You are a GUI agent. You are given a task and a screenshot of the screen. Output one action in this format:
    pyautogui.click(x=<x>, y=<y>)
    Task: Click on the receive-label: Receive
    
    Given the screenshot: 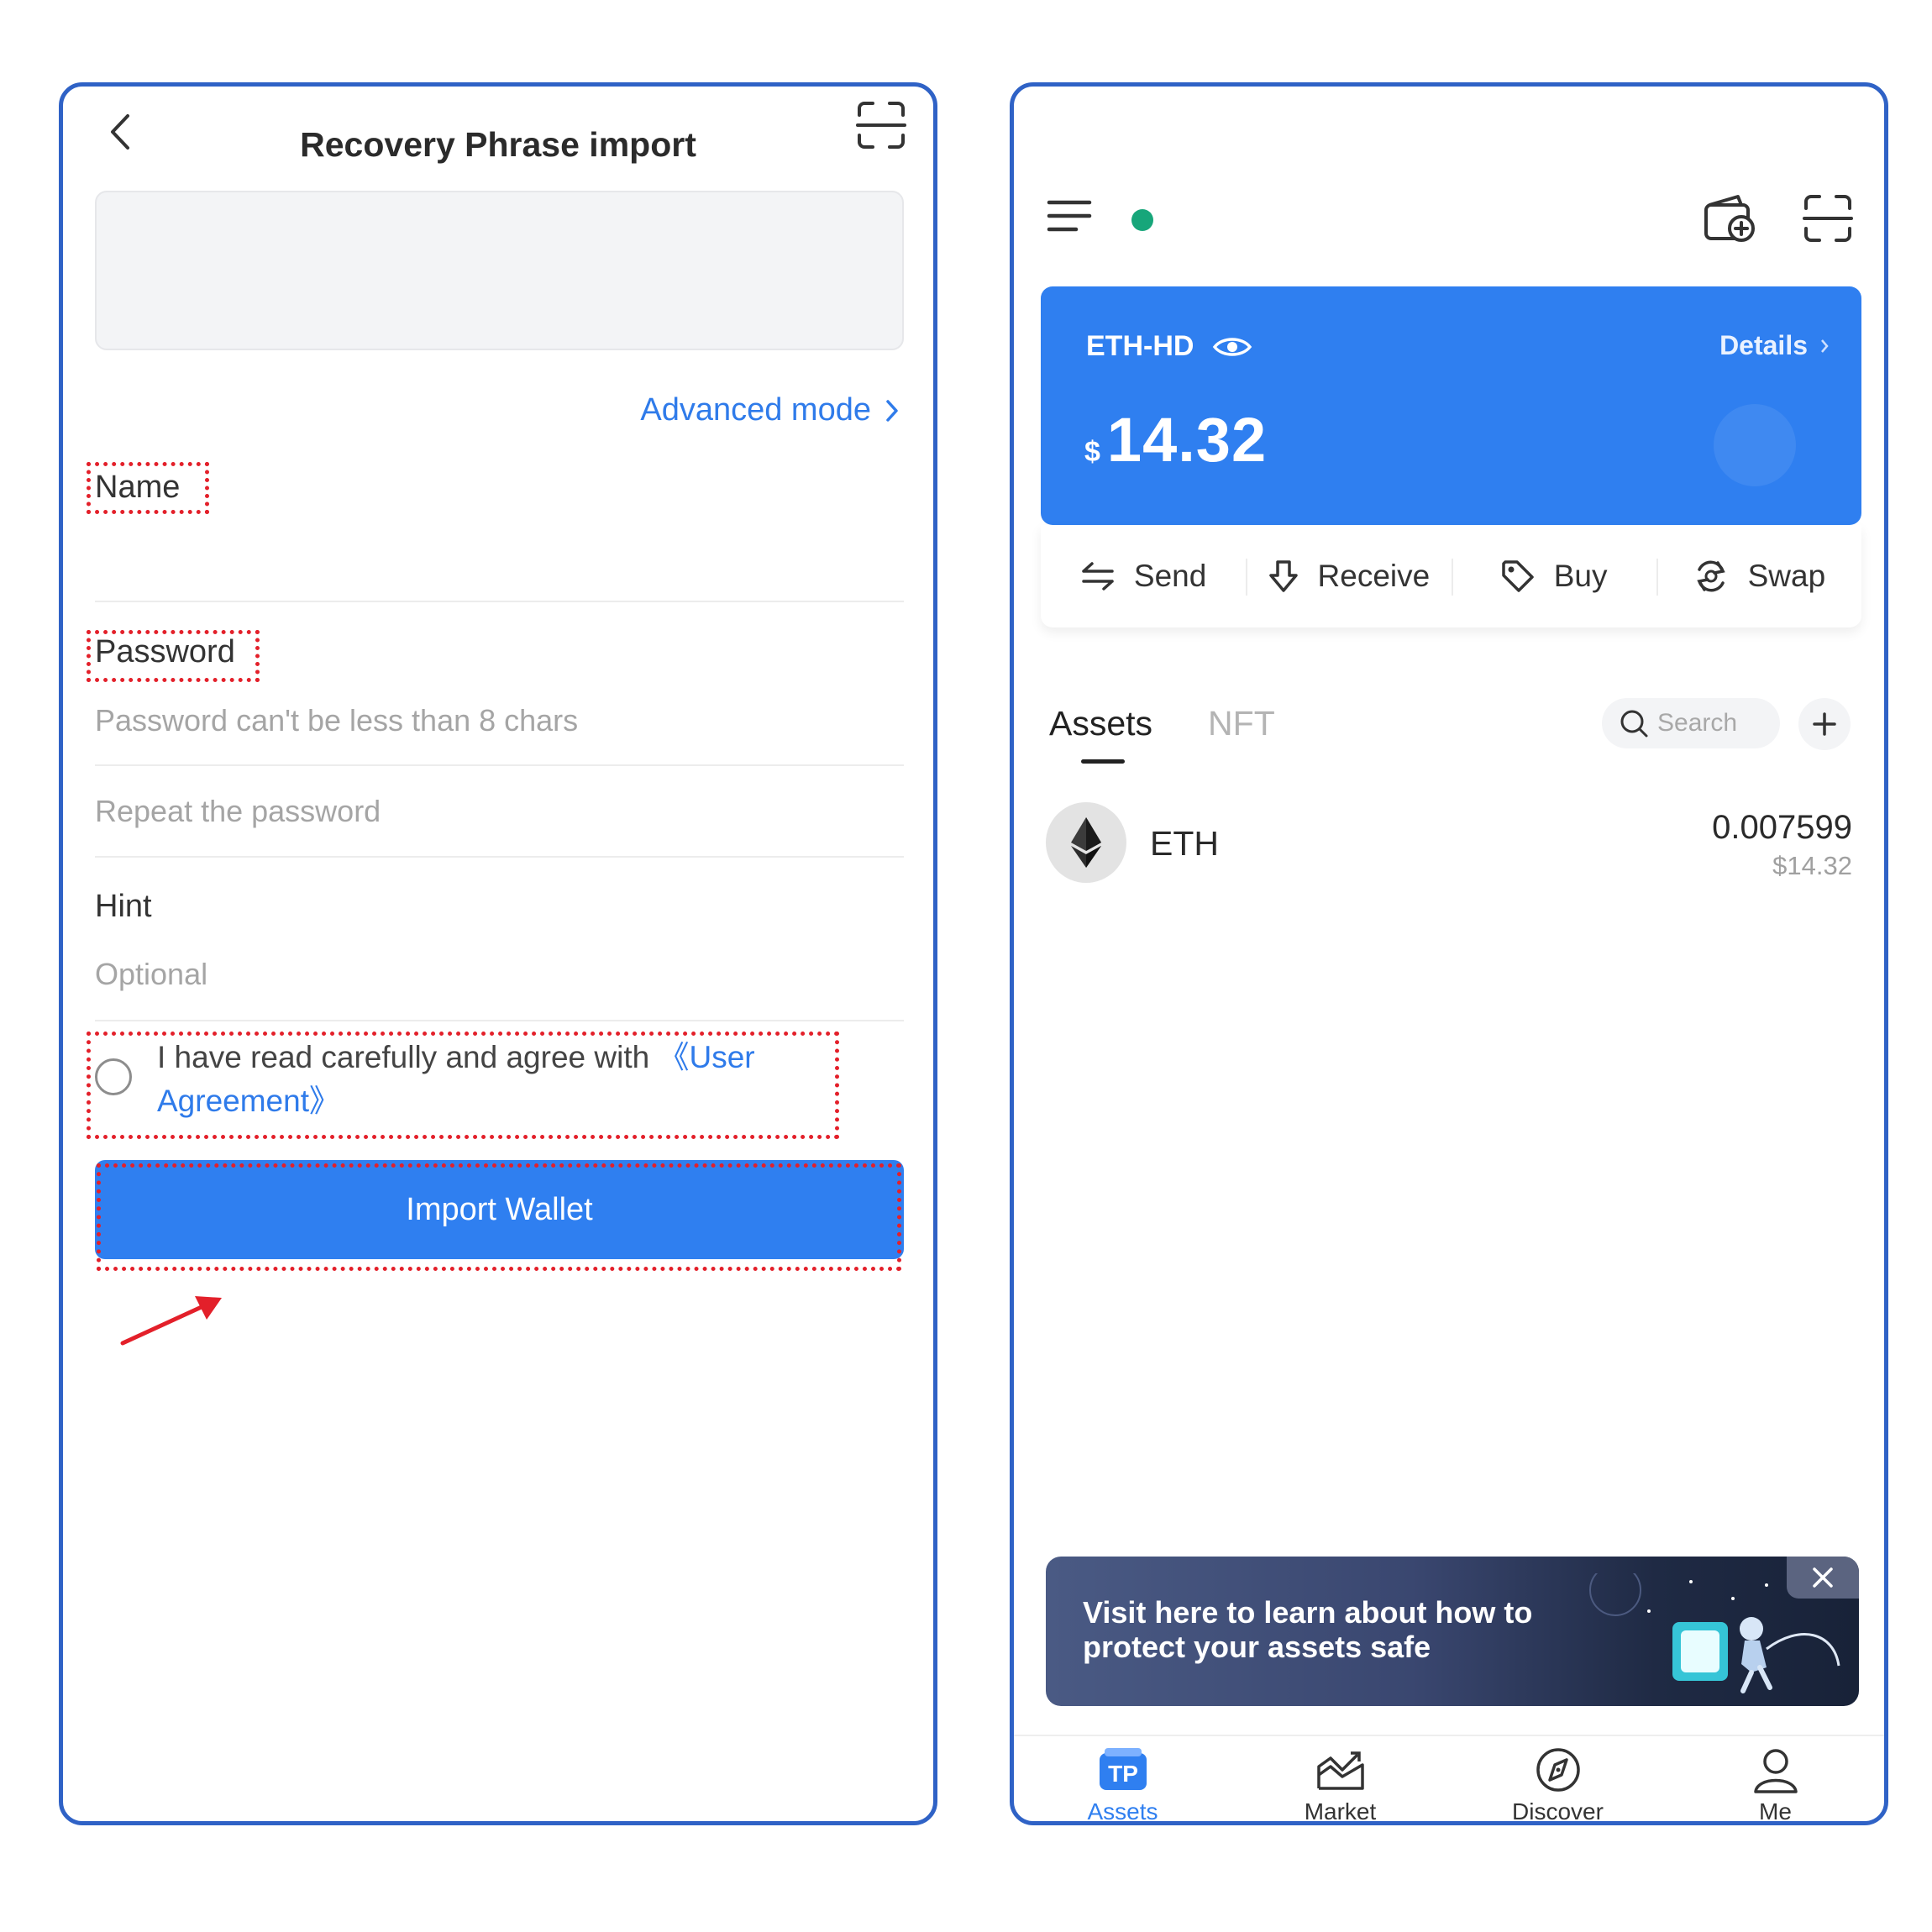 What is the action you would take?
    pyautogui.click(x=1374, y=576)
    